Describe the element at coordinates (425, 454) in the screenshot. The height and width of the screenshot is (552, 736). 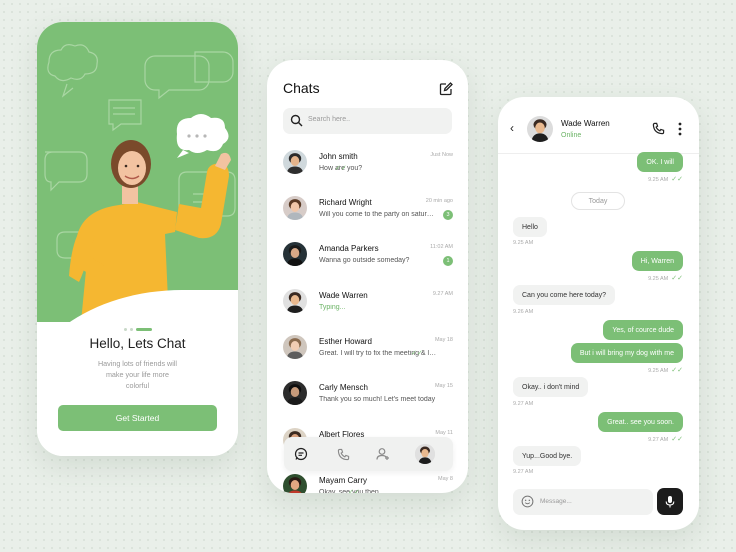
I see `nav-profile-avatar` at that location.